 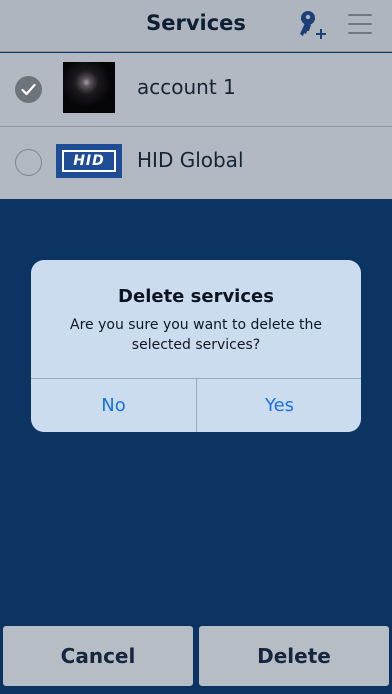 What do you see at coordinates (190, 160) in the screenshot?
I see `service-label: HID Global` at bounding box center [190, 160].